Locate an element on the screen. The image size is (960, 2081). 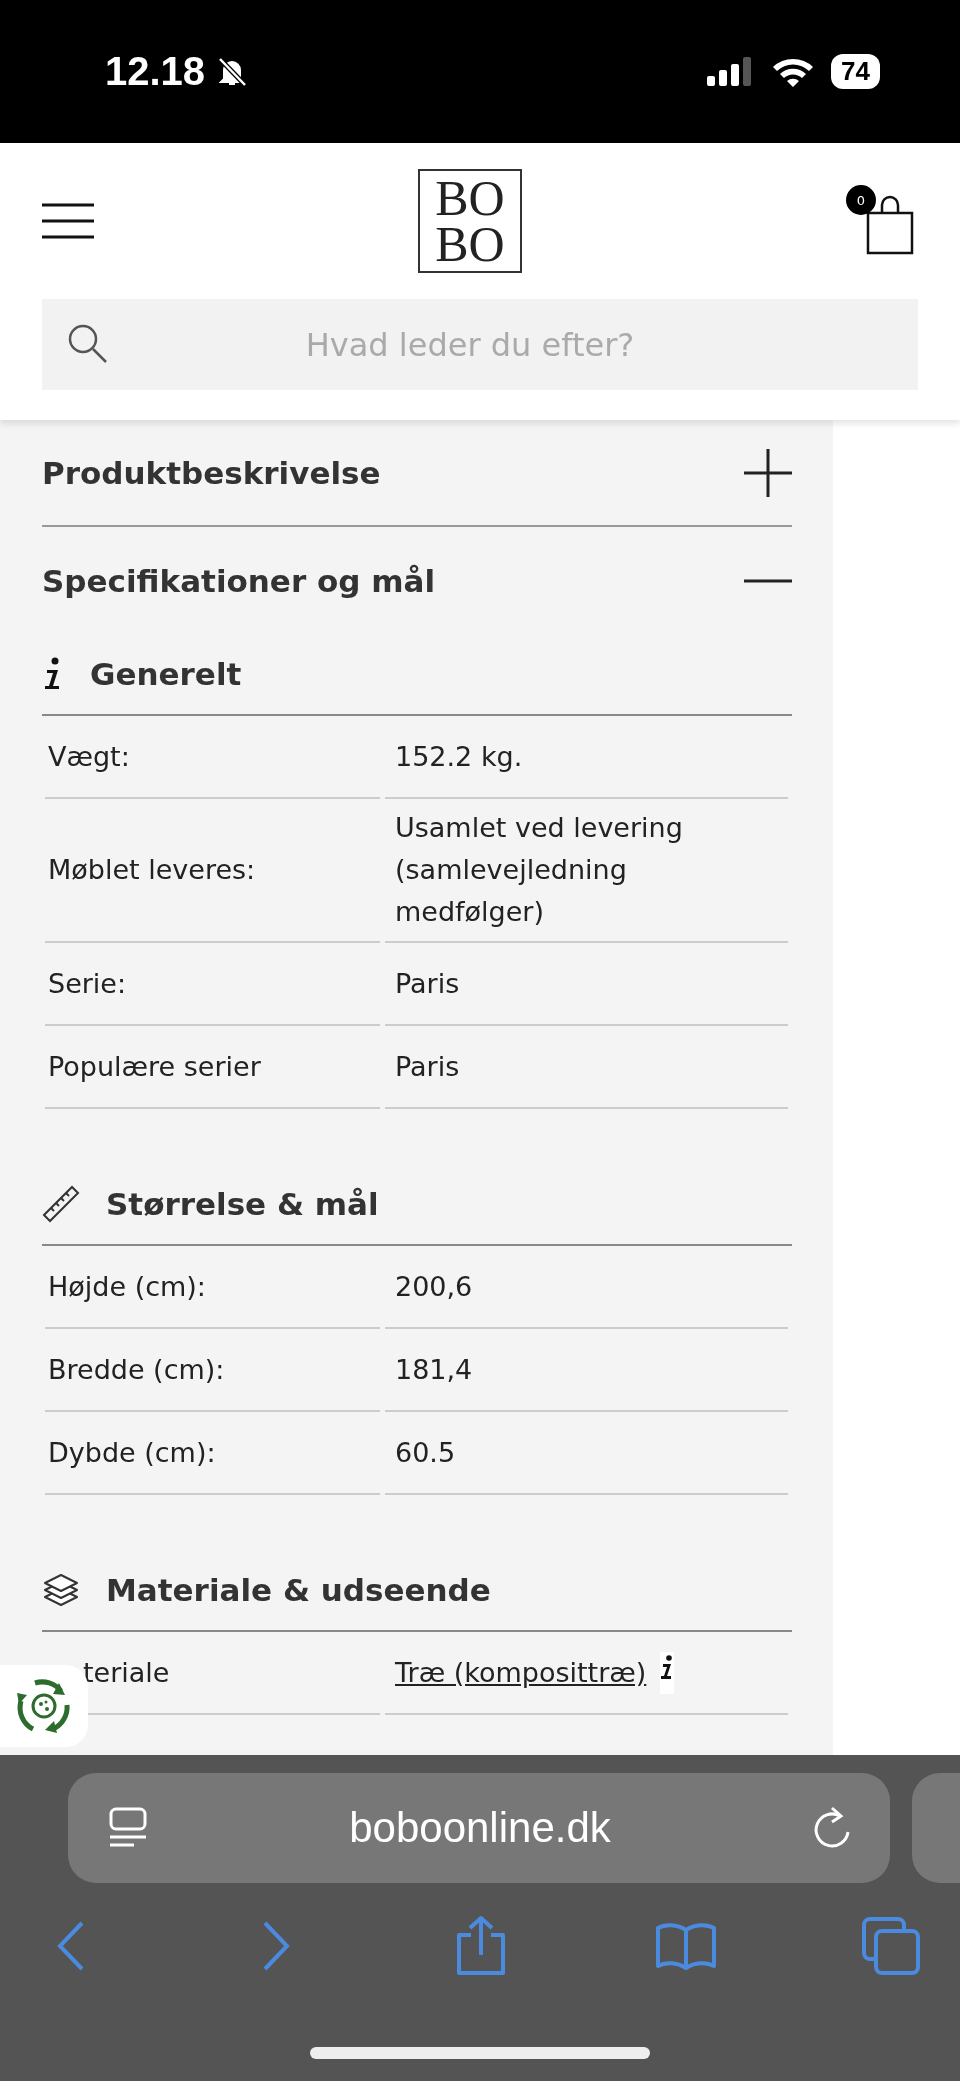
logo: BO BO is located at coordinates (470, 221).